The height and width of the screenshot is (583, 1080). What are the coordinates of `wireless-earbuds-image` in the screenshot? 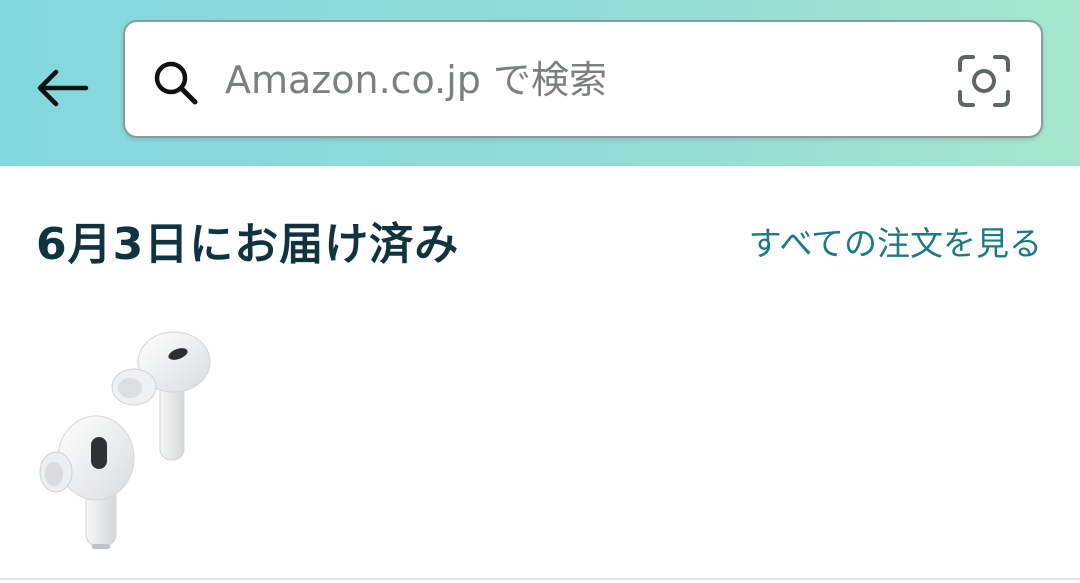 It's located at (129, 437).